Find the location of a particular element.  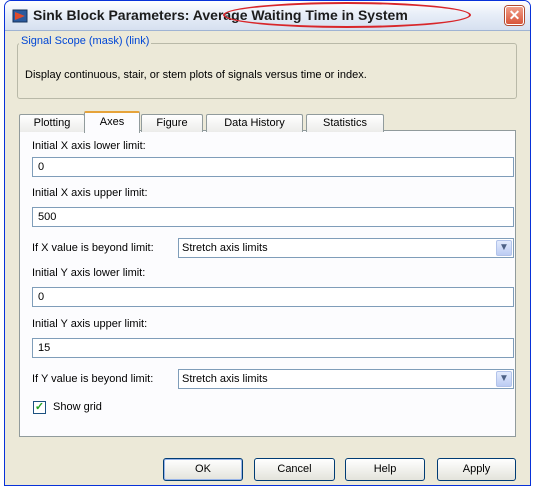

y-beyond-select: Stretch axis limits ▼ is located at coordinates (346, 379).